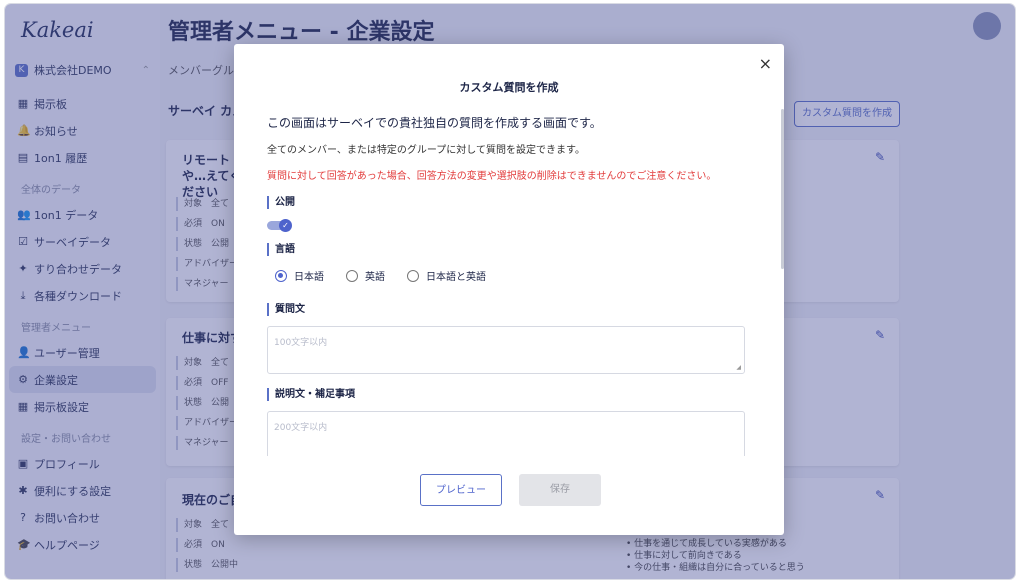 This screenshot has width=1024, height=587. I want to click on radio-label: 英語, so click(375, 277).